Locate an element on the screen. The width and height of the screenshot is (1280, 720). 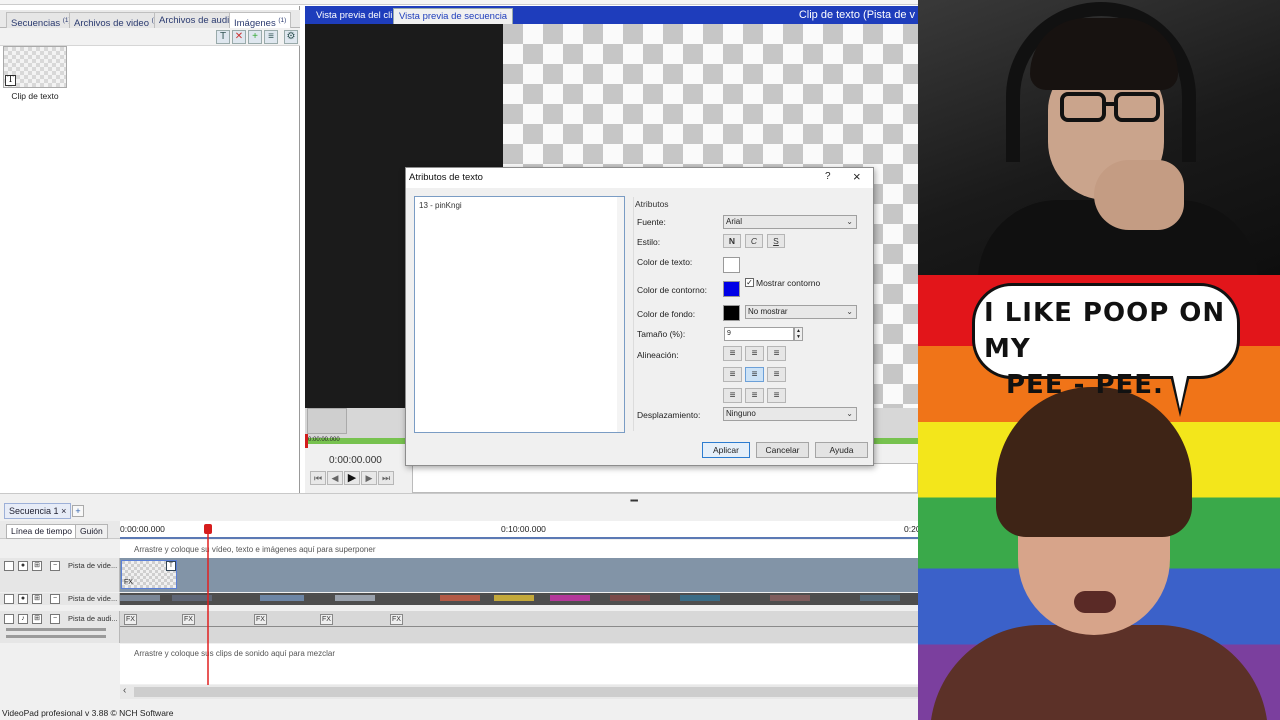
size-label: Tamaño (%): is located at coordinates (661, 334).